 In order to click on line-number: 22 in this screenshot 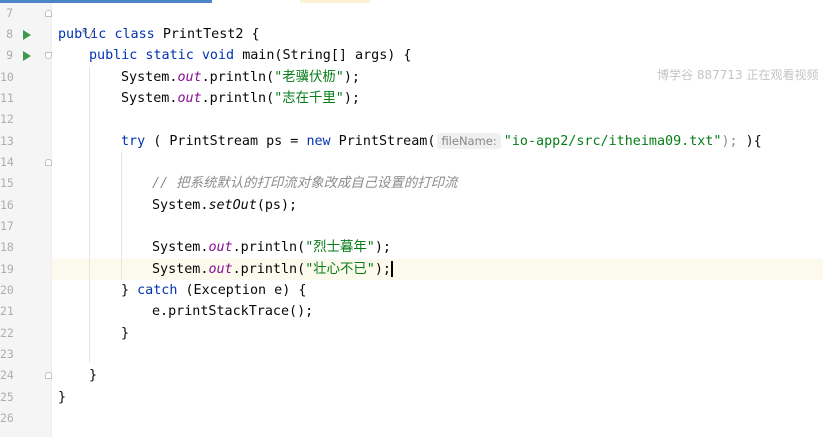, I will do `click(7, 333)`.